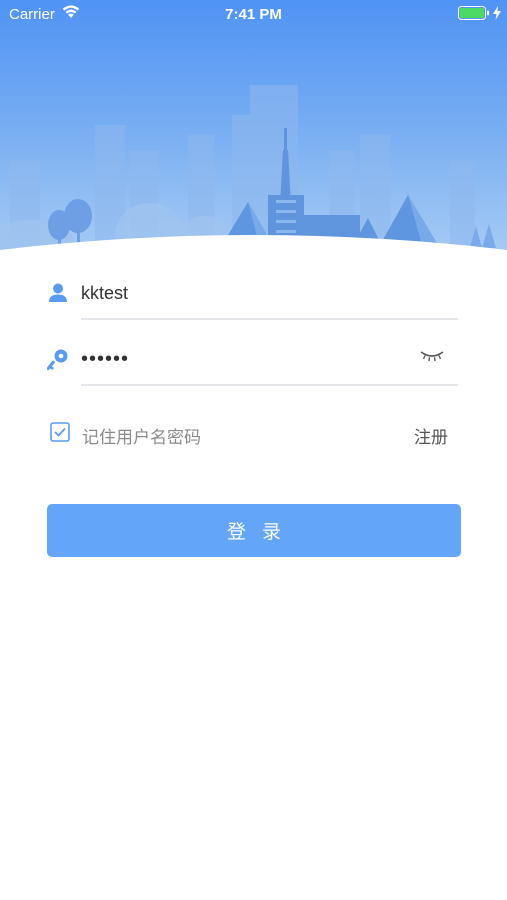 The height and width of the screenshot is (900, 507). Describe the element at coordinates (269, 319) in the screenshot. I see `username-underline` at that location.